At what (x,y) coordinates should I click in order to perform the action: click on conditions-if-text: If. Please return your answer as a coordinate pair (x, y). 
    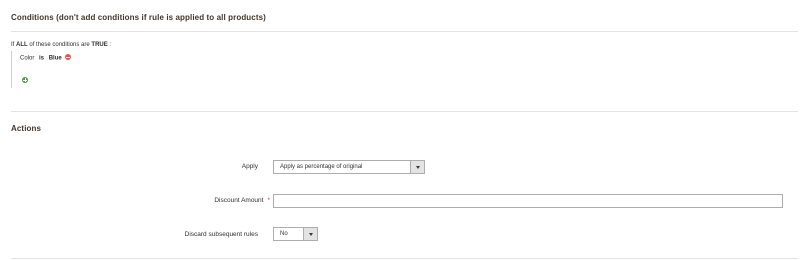
    Looking at the image, I should click on (13, 45).